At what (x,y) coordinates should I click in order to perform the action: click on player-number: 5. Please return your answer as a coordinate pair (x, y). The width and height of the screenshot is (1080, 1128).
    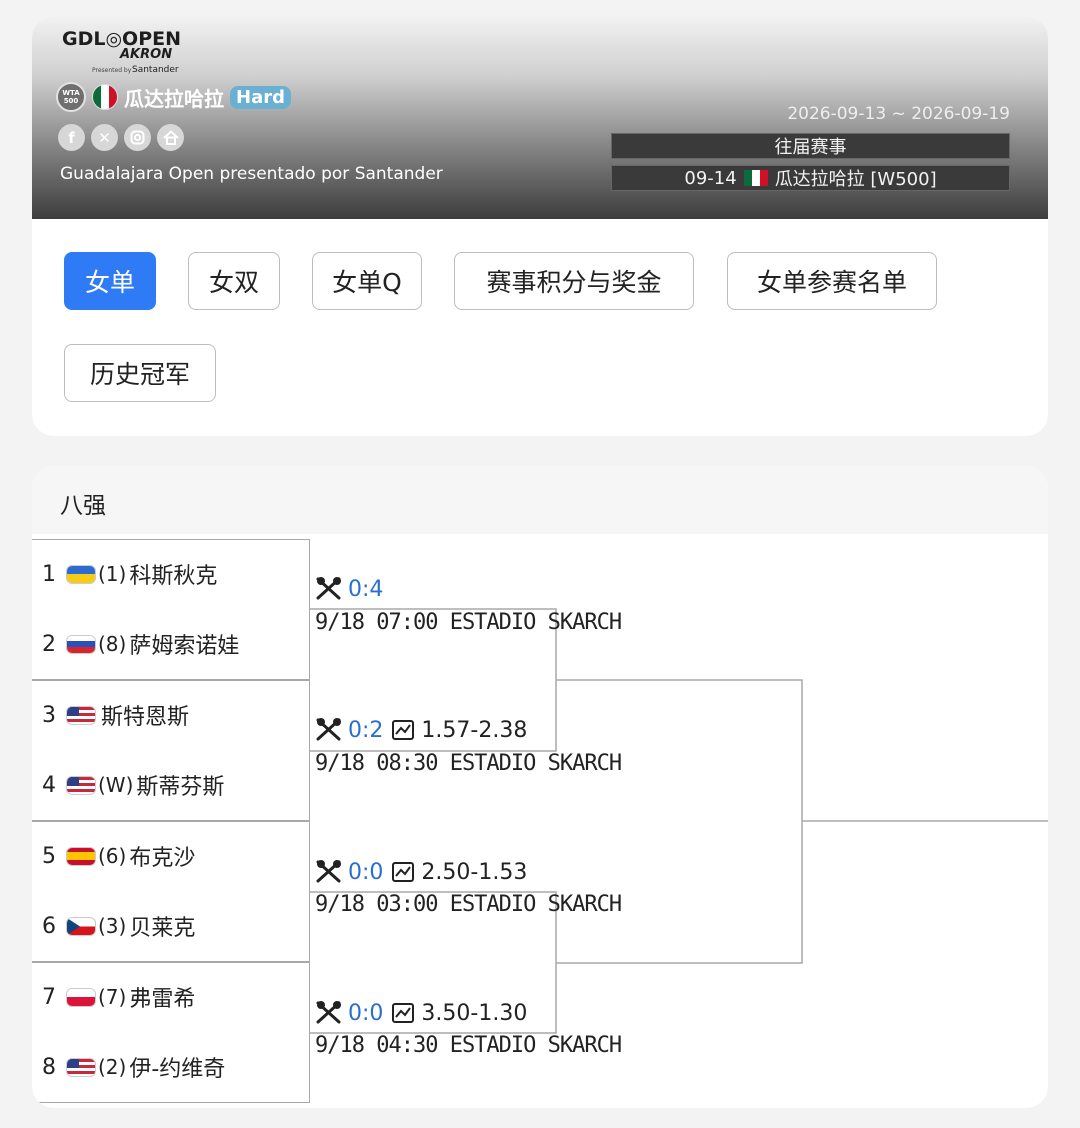
    Looking at the image, I should click on (49, 856).